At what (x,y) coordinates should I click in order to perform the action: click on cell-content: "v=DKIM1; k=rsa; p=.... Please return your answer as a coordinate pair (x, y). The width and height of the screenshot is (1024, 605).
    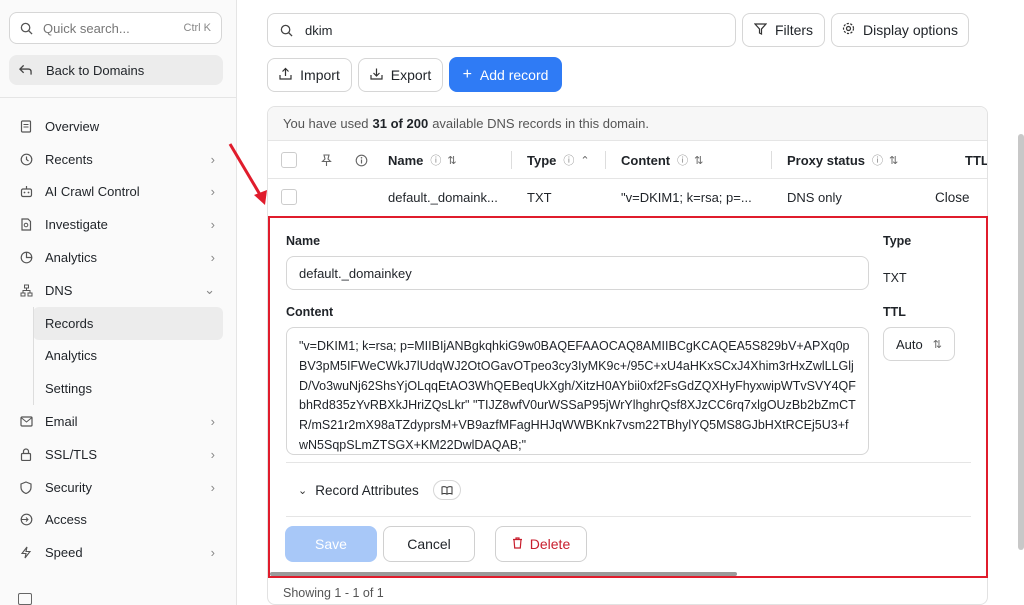
    Looking at the image, I should click on (686, 197).